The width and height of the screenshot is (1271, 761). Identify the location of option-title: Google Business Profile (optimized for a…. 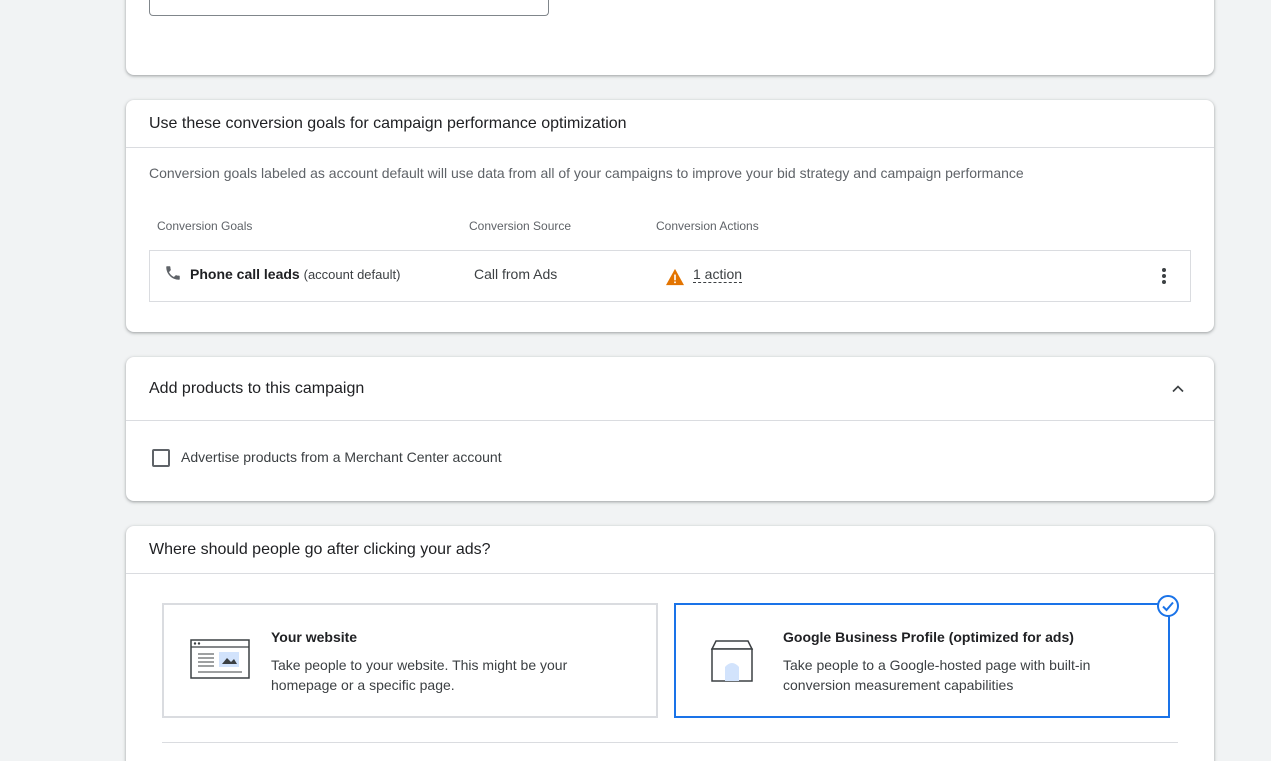
(928, 637).